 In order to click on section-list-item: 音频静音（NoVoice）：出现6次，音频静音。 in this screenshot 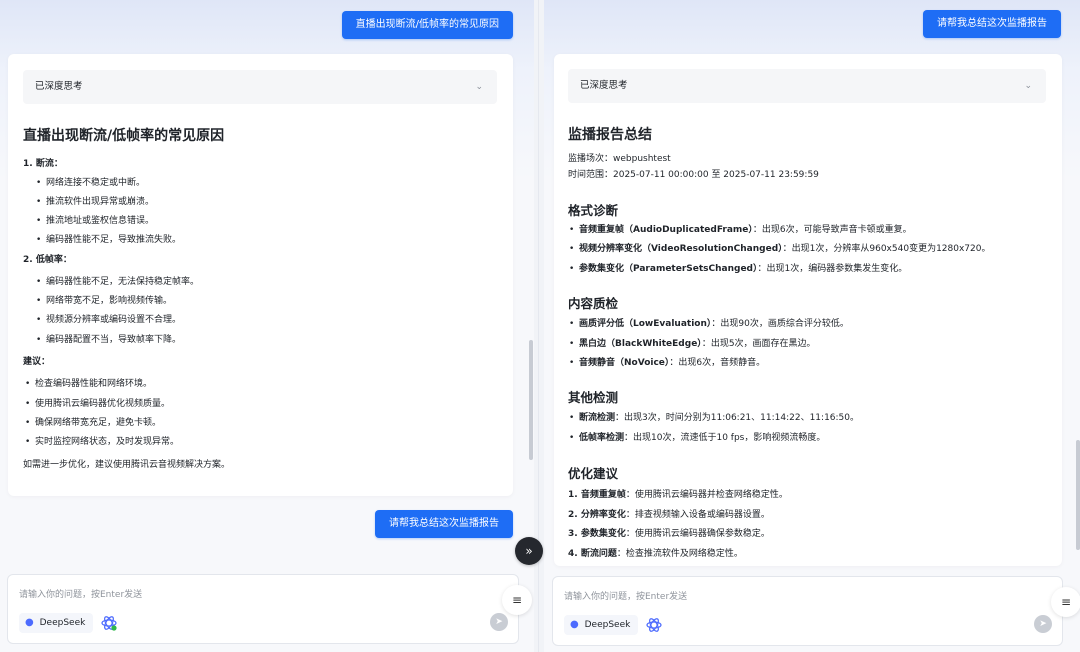, I will do `click(667, 363)`.